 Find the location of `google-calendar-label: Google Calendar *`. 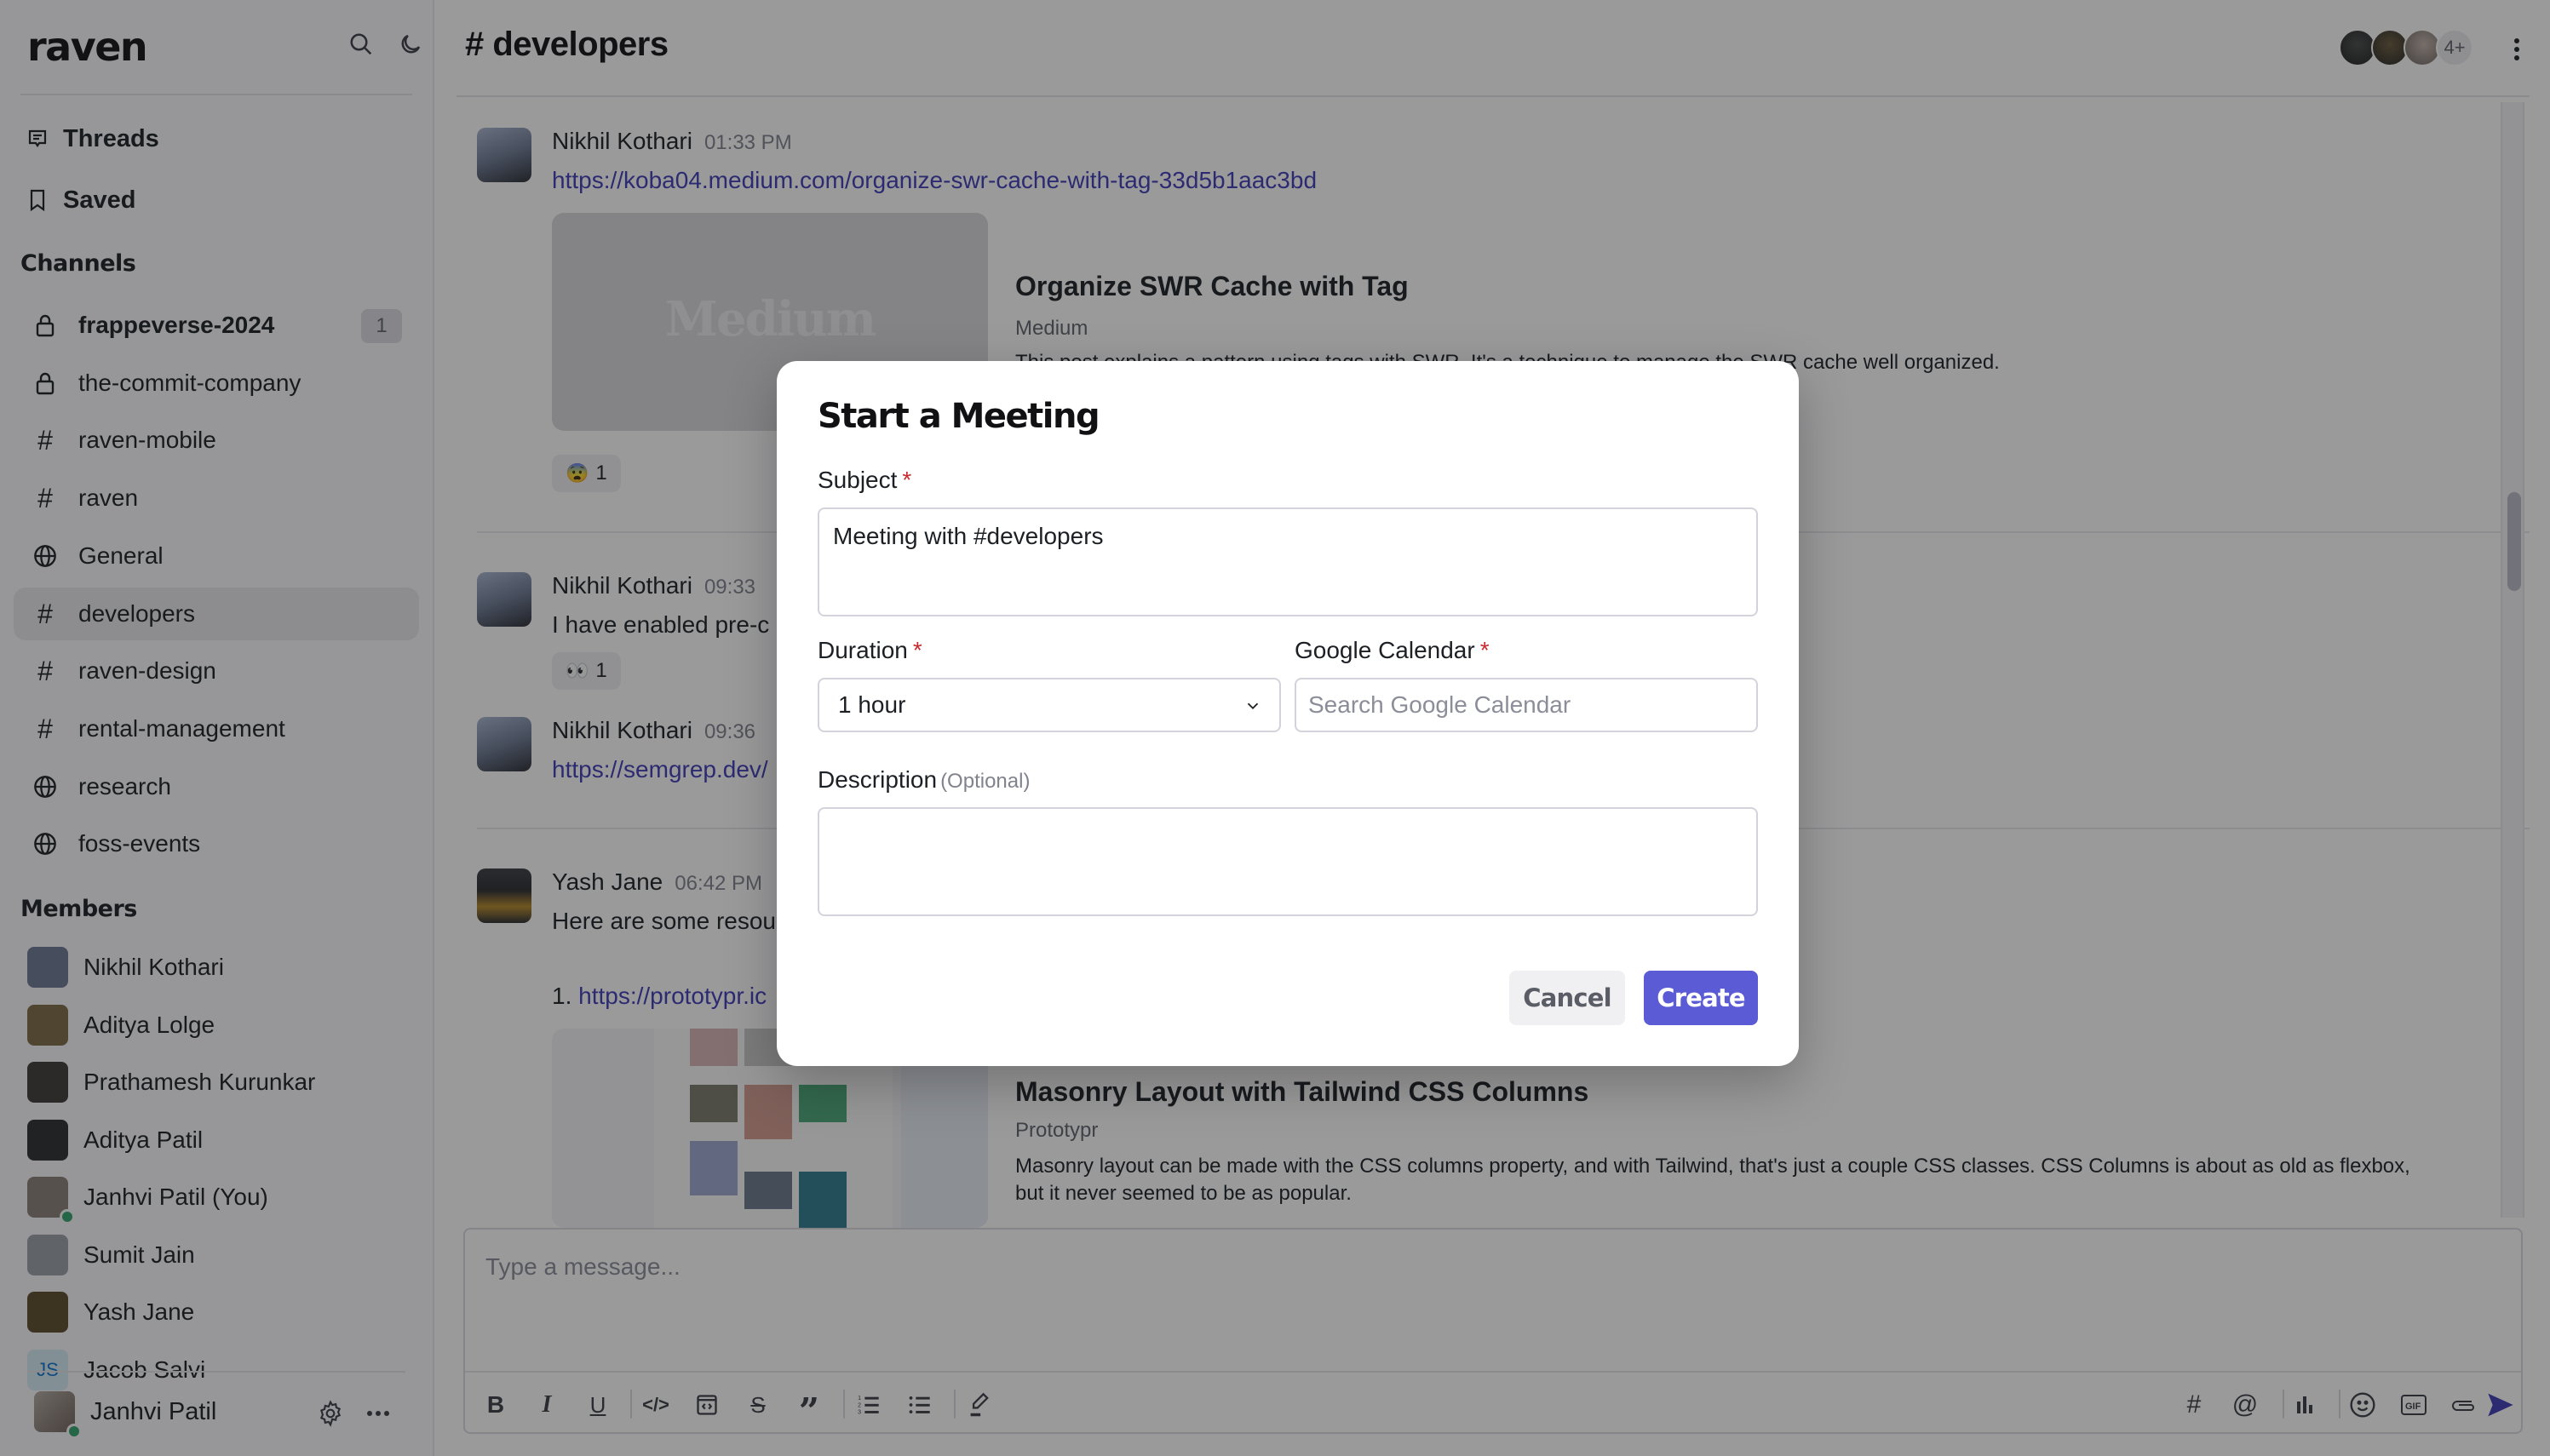

google-calendar-label: Google Calendar * is located at coordinates (1392, 651).